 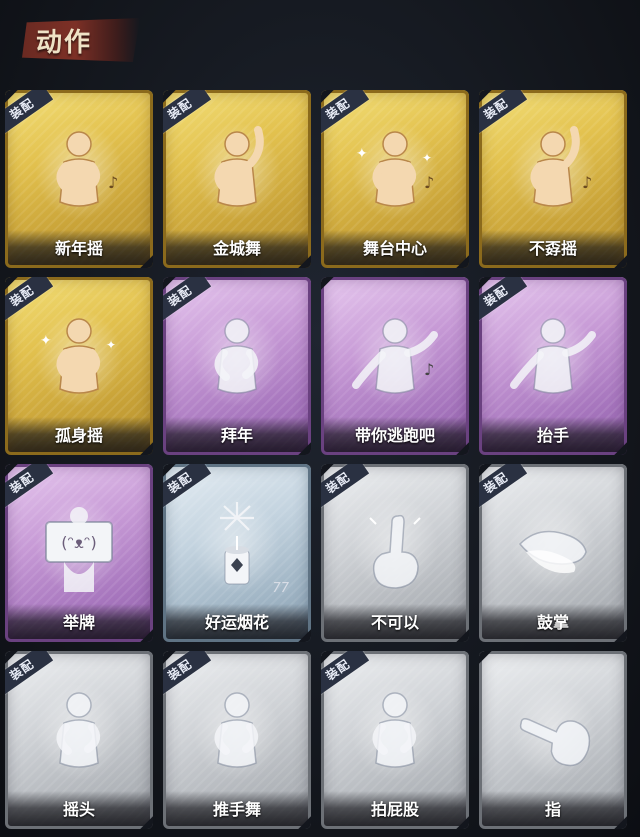 I want to click on emote-card: 拍屁股 装配, so click(x=395, y=740).